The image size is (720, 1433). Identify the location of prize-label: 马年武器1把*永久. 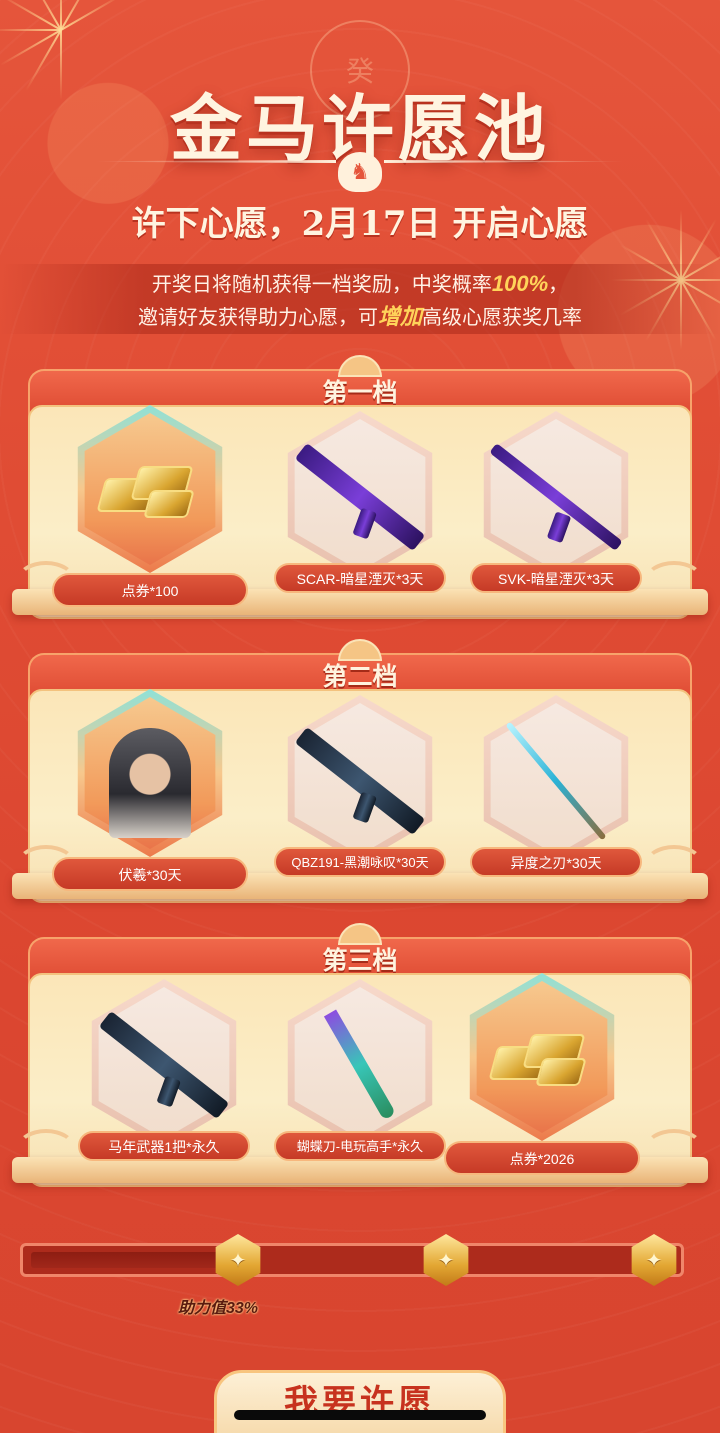
(164, 1146).